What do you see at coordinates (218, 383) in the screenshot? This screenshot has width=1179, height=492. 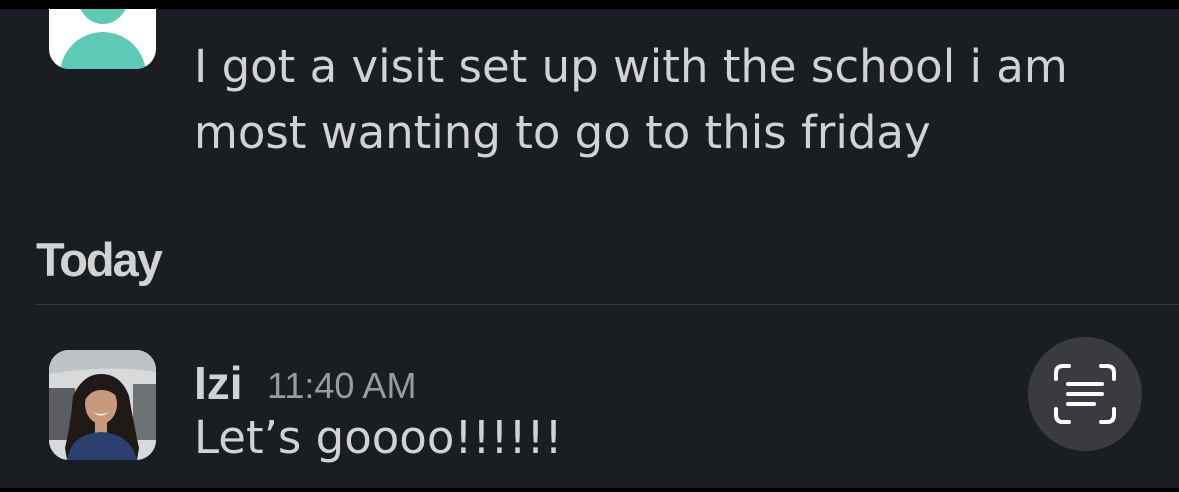 I see `sender-name: Izi` at bounding box center [218, 383].